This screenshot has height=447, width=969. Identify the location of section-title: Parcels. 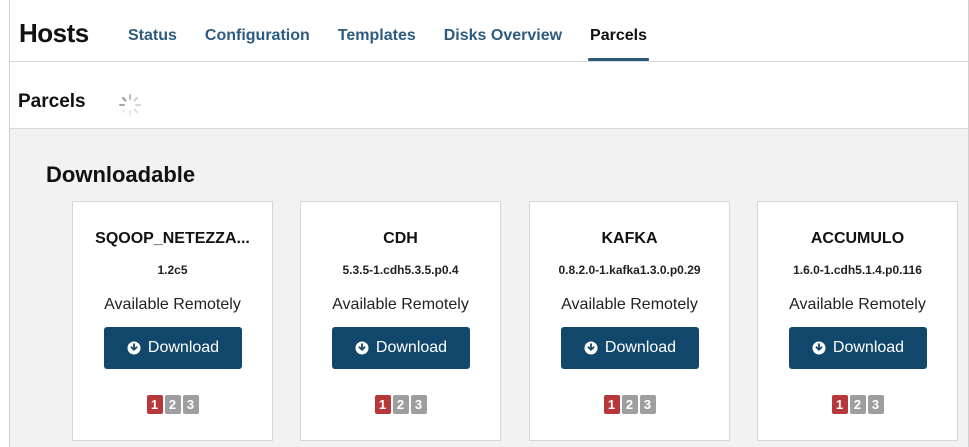
(52, 101).